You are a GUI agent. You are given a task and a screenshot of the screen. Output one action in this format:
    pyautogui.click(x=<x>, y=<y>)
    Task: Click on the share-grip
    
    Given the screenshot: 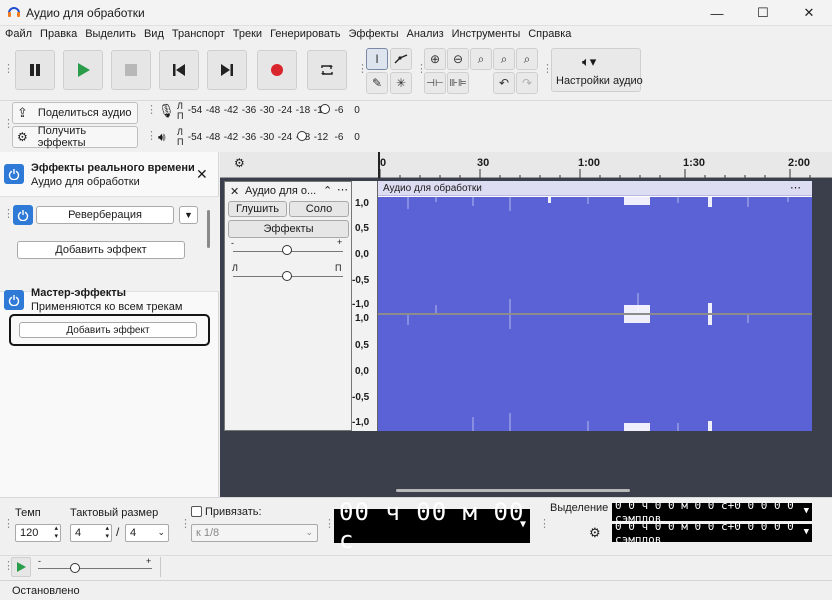 What is the action you would take?
    pyautogui.click(x=6, y=125)
    